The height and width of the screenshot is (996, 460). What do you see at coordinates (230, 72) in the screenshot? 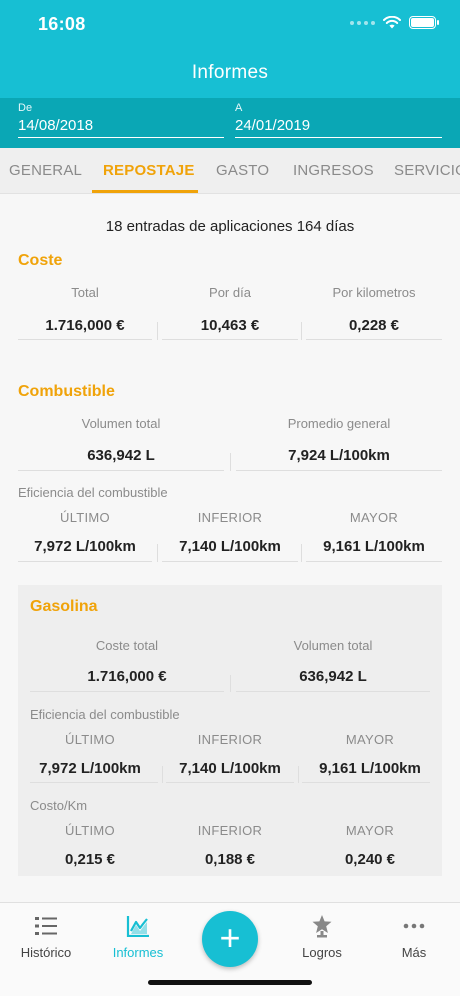
I see `page-title: Informes` at bounding box center [230, 72].